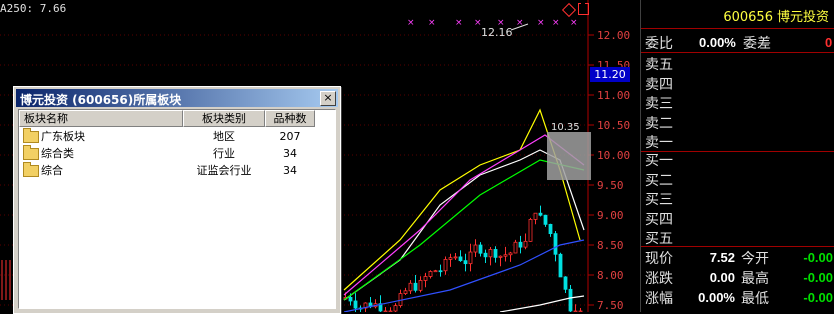 The width and height of the screenshot is (834, 314). Describe the element at coordinates (610, 275) in the screenshot. I see `axis-tick-label: 8.00` at that location.